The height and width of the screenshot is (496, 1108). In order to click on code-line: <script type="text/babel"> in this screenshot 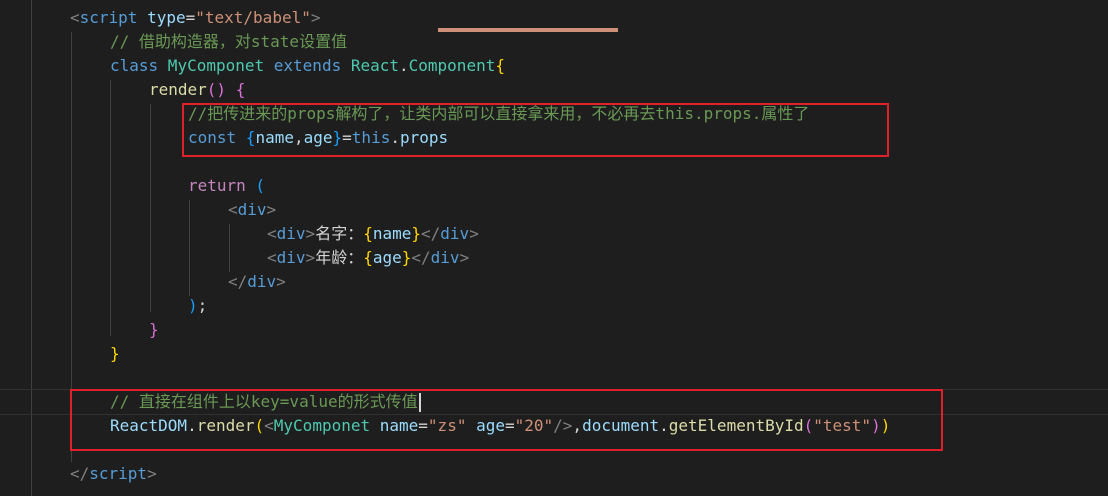, I will do `click(195, 18)`.